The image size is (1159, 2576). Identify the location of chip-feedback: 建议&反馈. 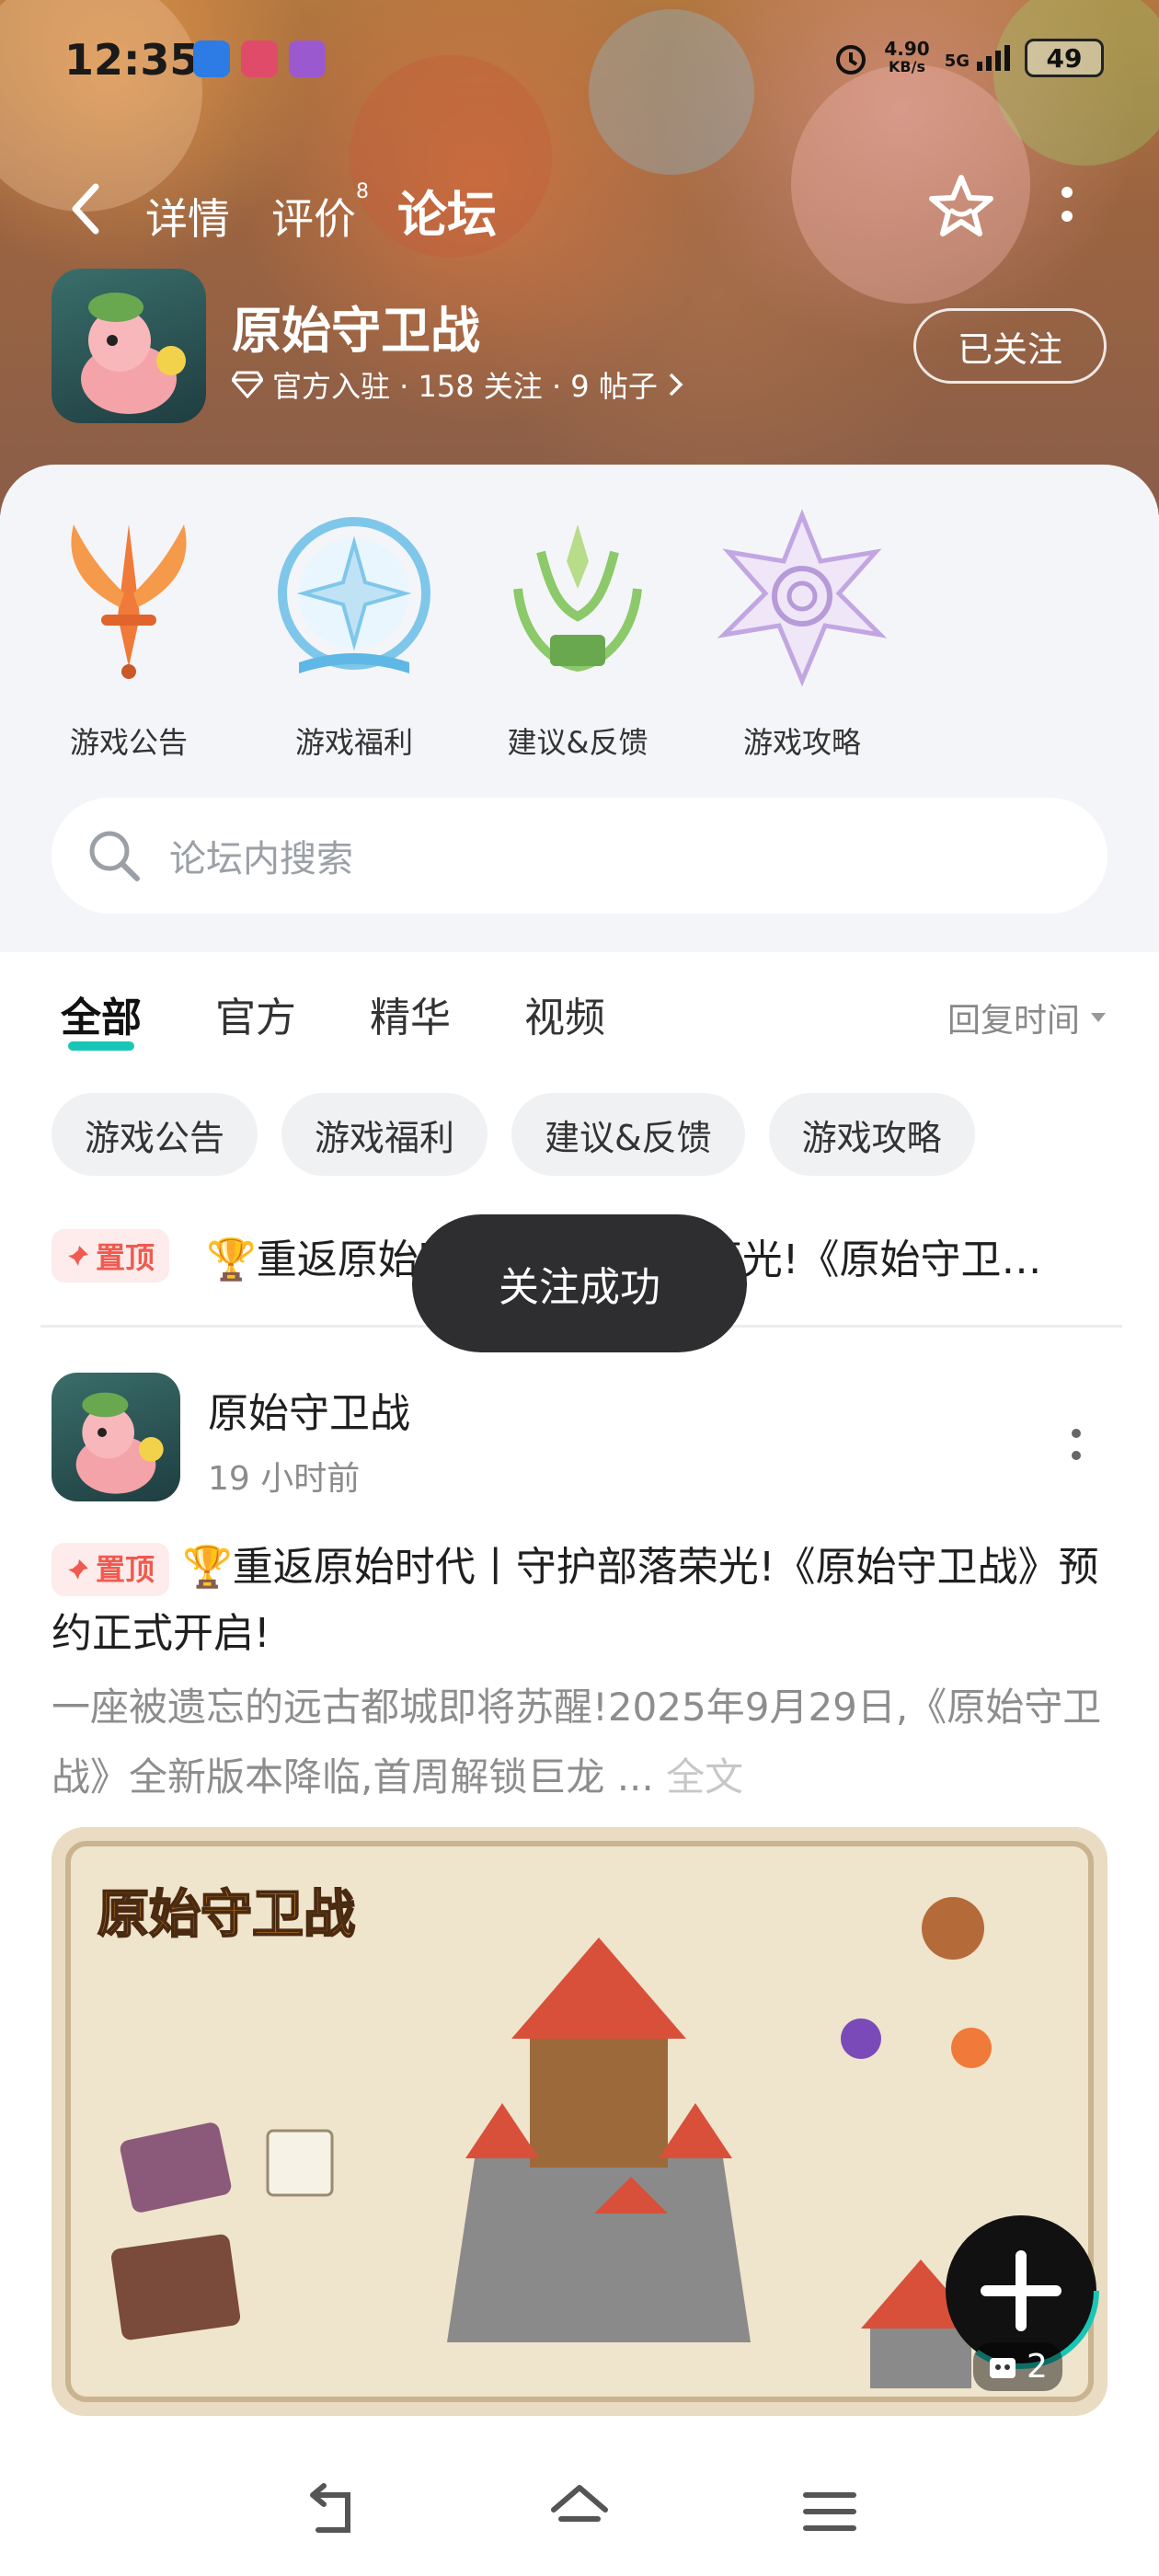
(628, 1134).